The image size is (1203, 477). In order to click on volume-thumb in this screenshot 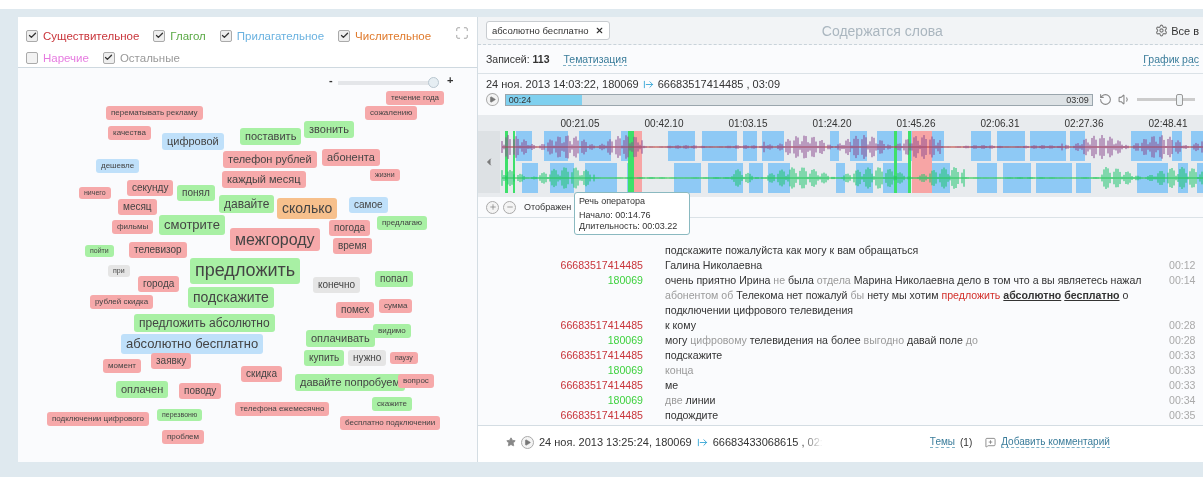, I will do `click(1180, 99)`.